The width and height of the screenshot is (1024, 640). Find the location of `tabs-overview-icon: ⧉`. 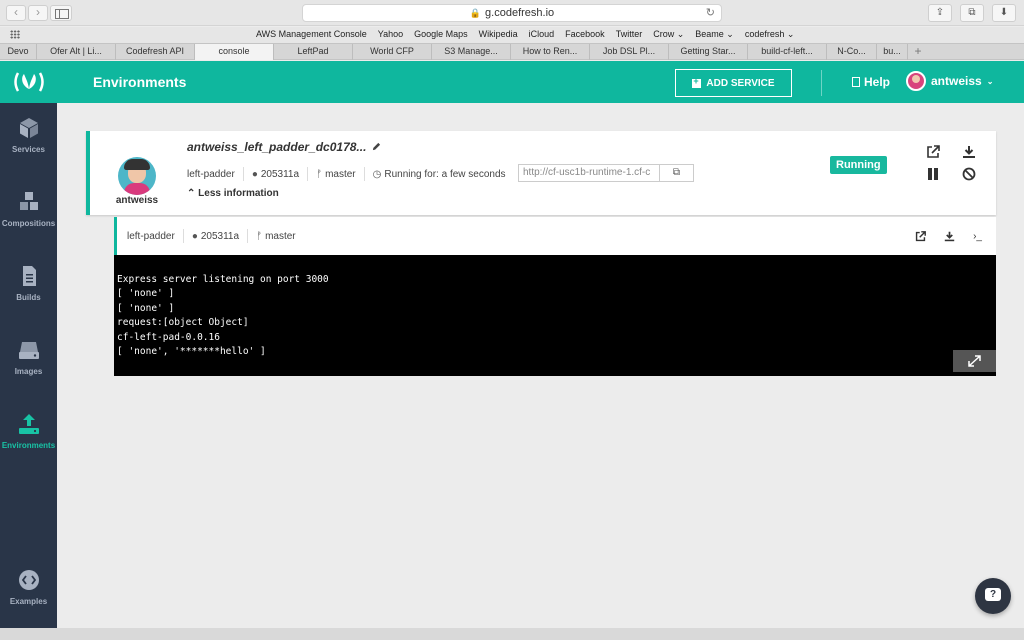

tabs-overview-icon: ⧉ is located at coordinates (972, 13).